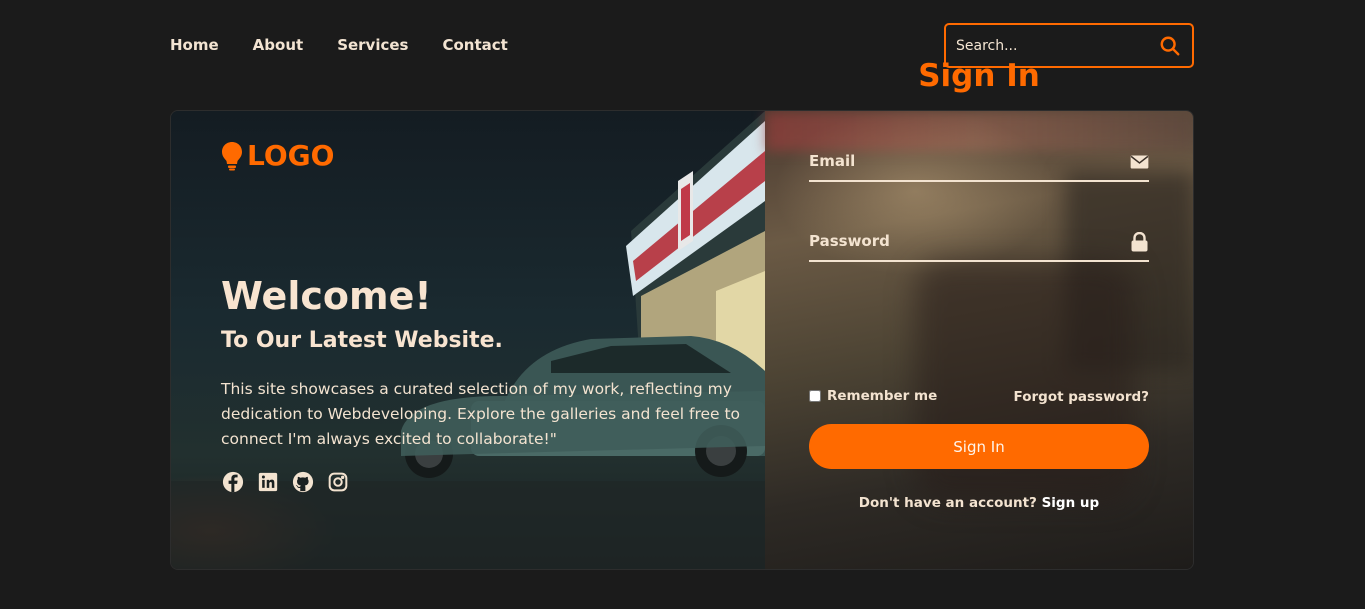 The height and width of the screenshot is (609, 1365). Describe the element at coordinates (979, 446) in the screenshot. I see `sign-in-button: Sign In` at that location.